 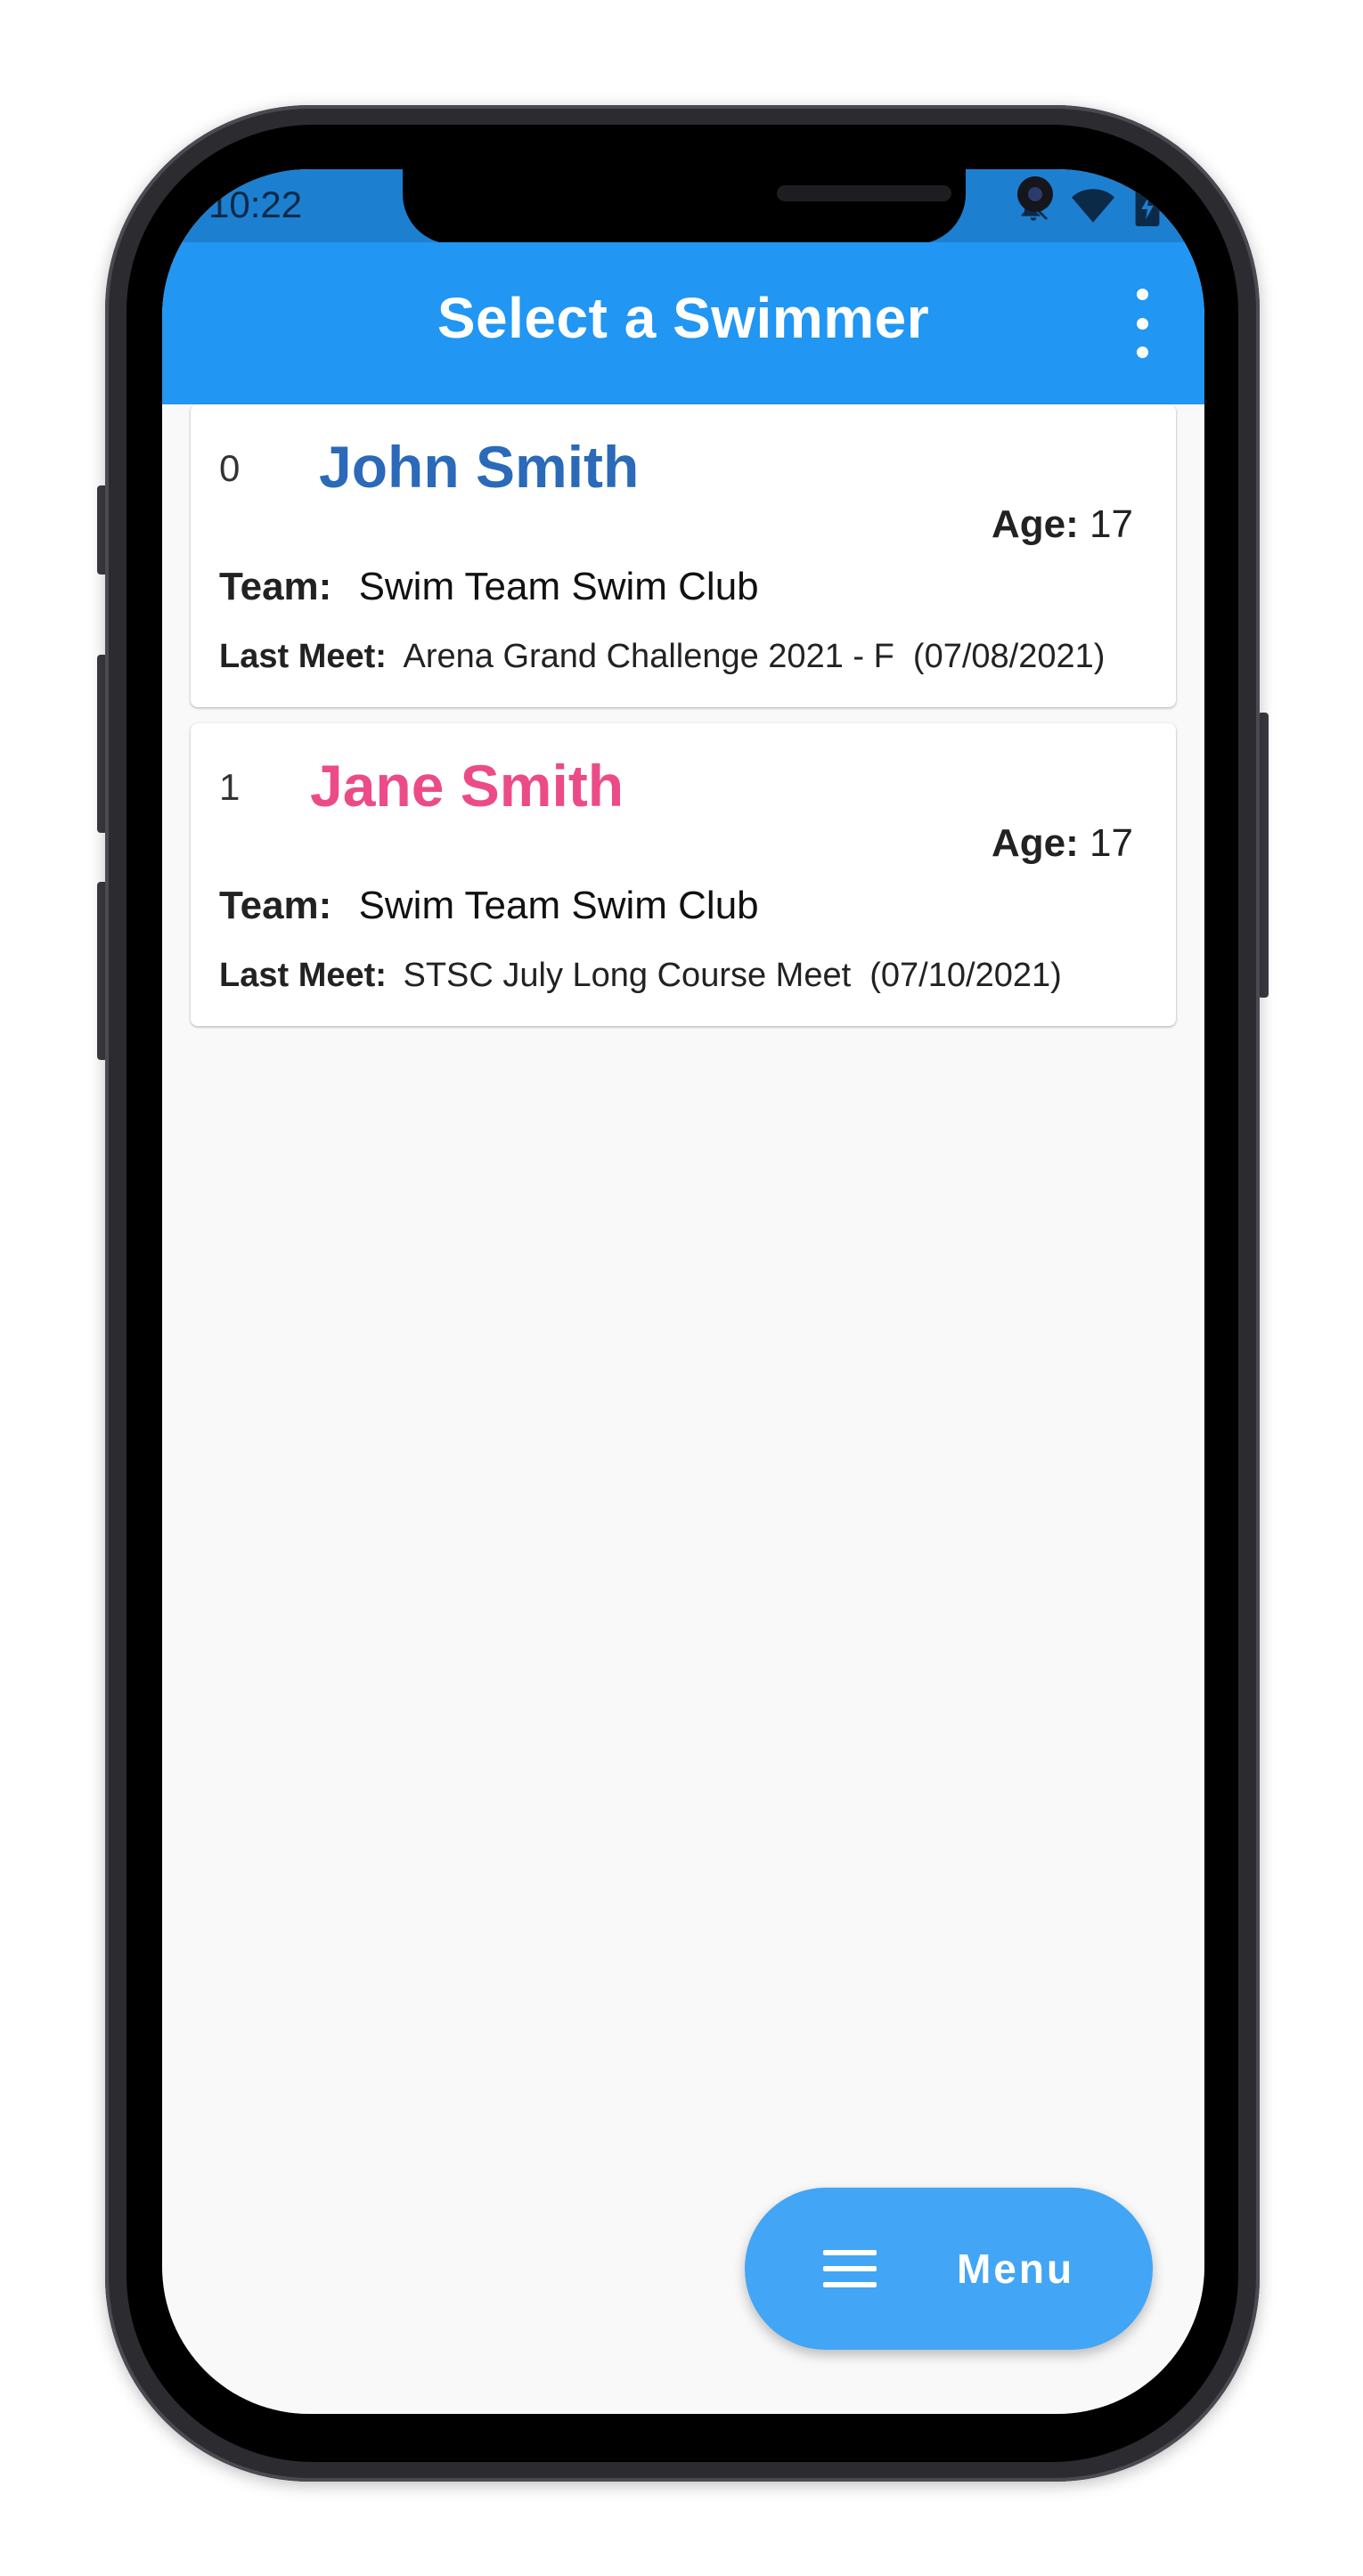 I want to click on swimmer-name: John Smith, so click(x=479, y=467).